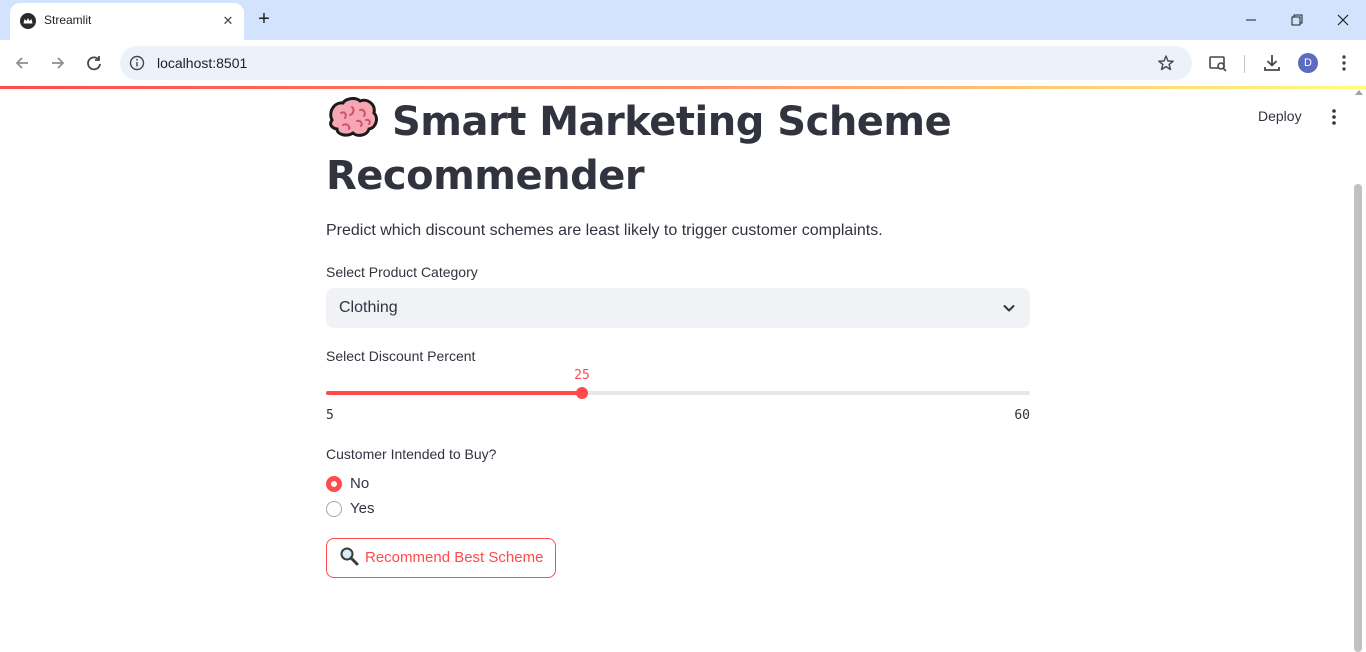  I want to click on brain-icon, so click(353, 118).